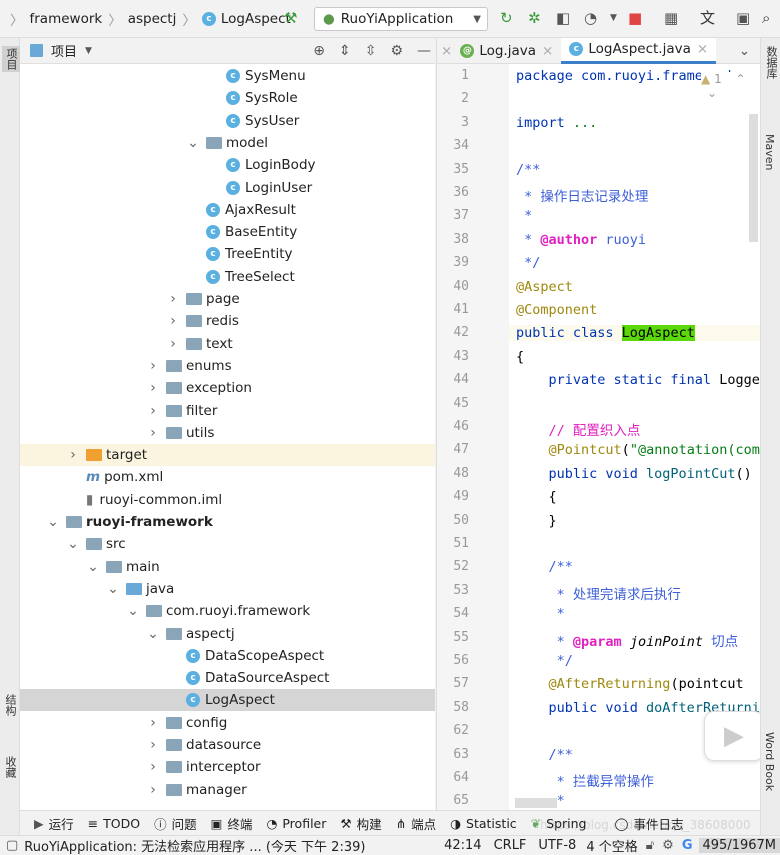  I want to click on inspection-widget: ▲ 1 ⌃ ⌄, so click(730, 86).